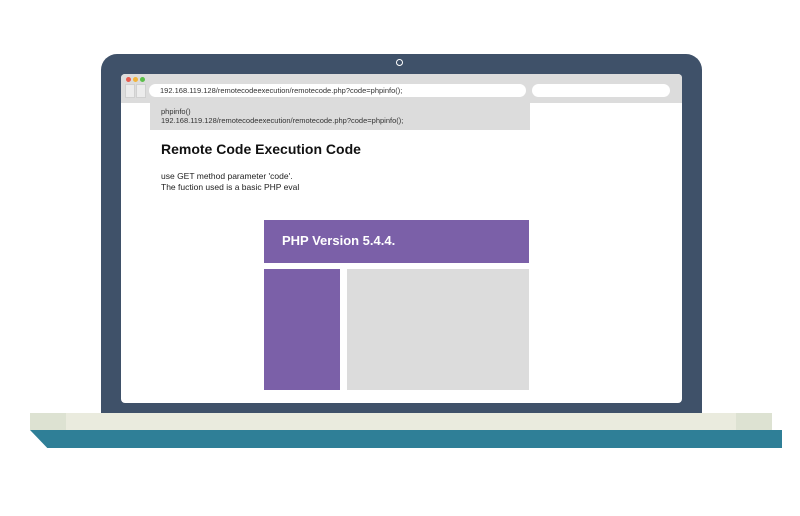 This screenshot has width=800, height=516. Describe the element at coordinates (141, 91) in the screenshot. I see `forward-button` at that location.